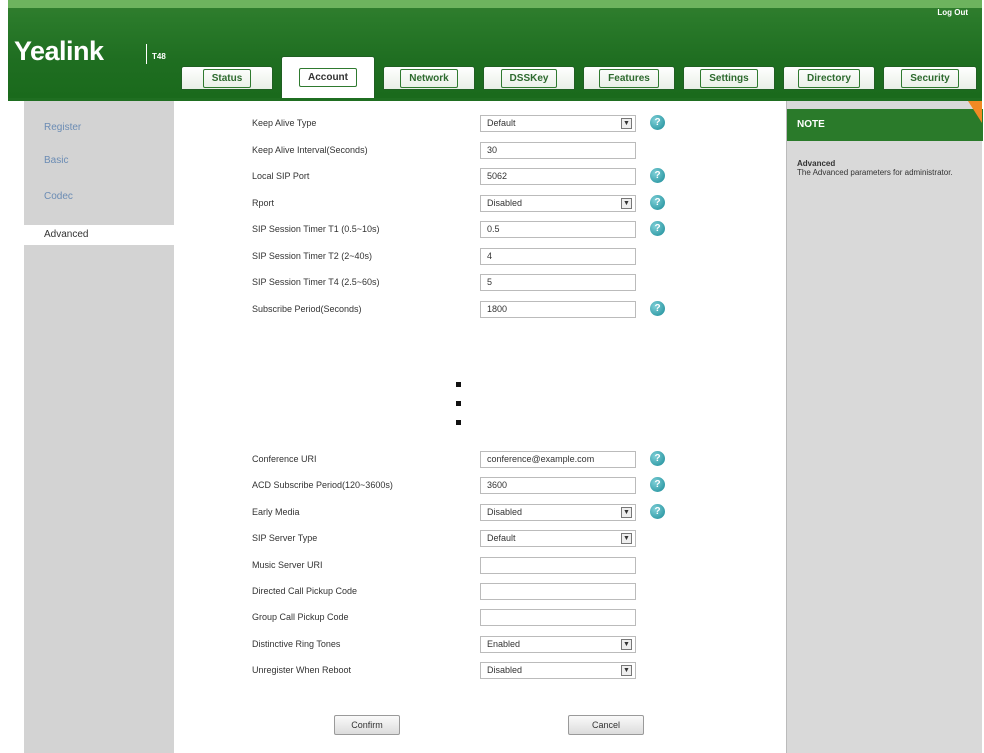 This screenshot has width=984, height=753. I want to click on field-value: 5, so click(490, 282).